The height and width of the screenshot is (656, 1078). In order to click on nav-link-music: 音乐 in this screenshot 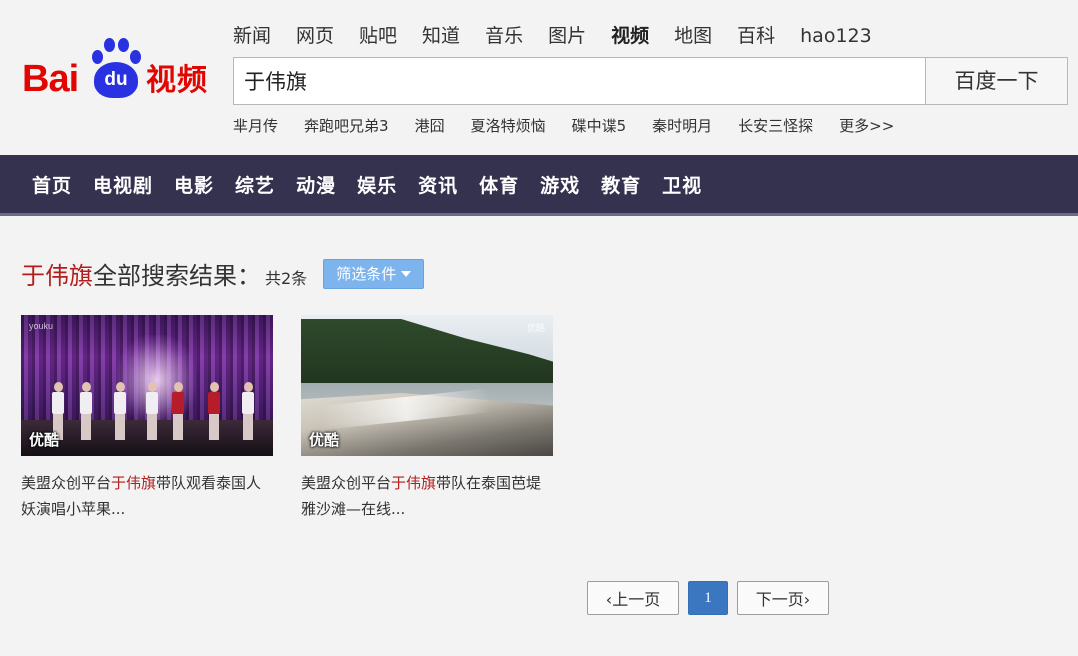, I will do `click(504, 36)`.